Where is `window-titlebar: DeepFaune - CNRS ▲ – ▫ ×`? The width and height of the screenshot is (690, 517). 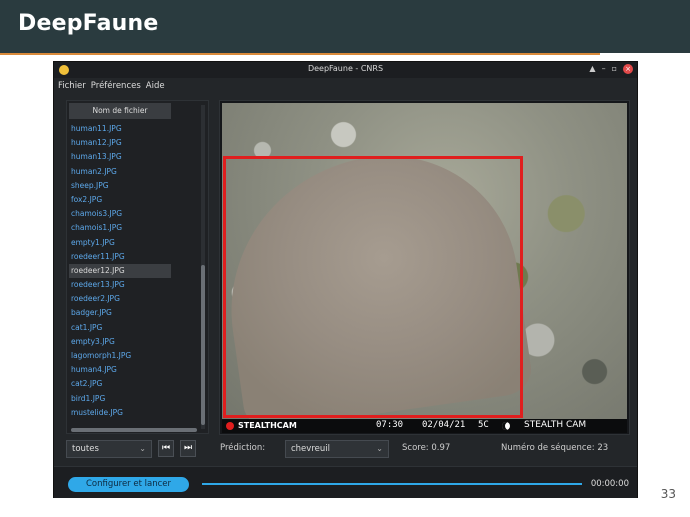
window-titlebar: DeepFaune - CNRS ▲ – ▫ × is located at coordinates (345, 70).